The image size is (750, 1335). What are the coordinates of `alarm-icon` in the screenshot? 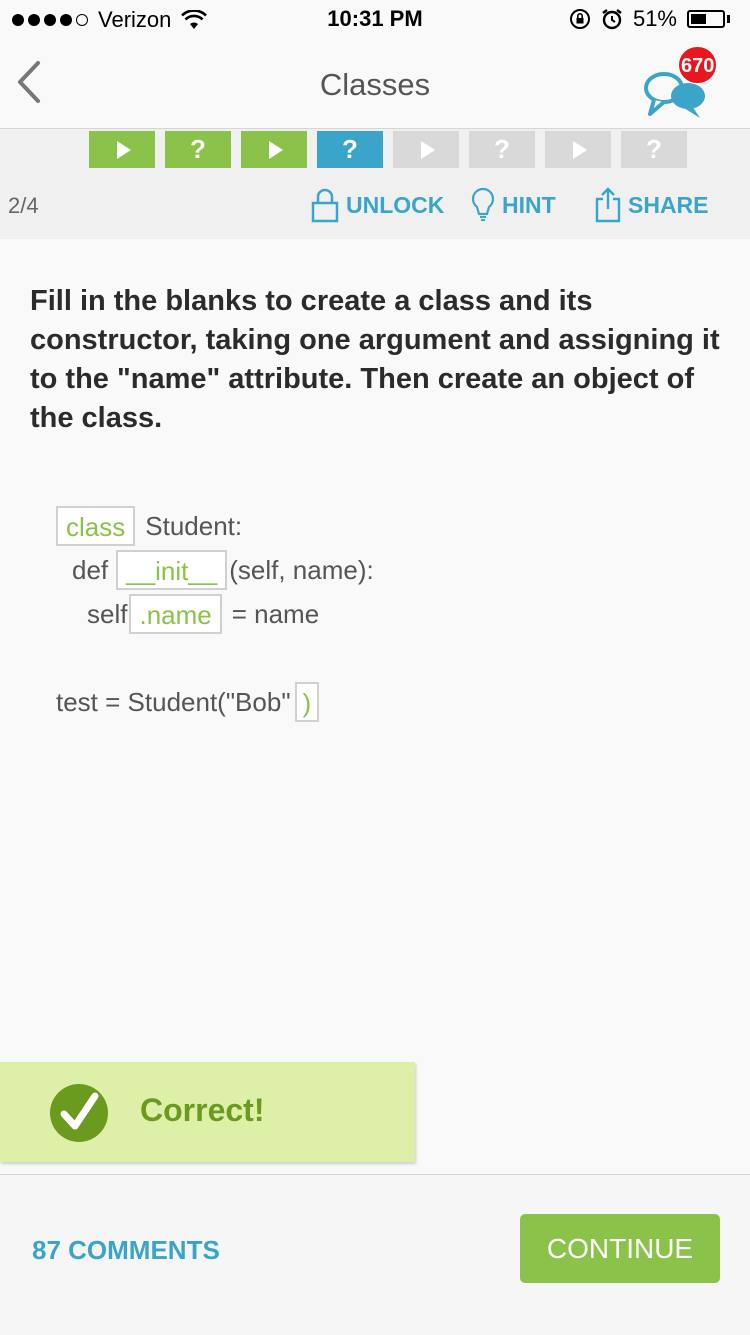 It's located at (612, 19).